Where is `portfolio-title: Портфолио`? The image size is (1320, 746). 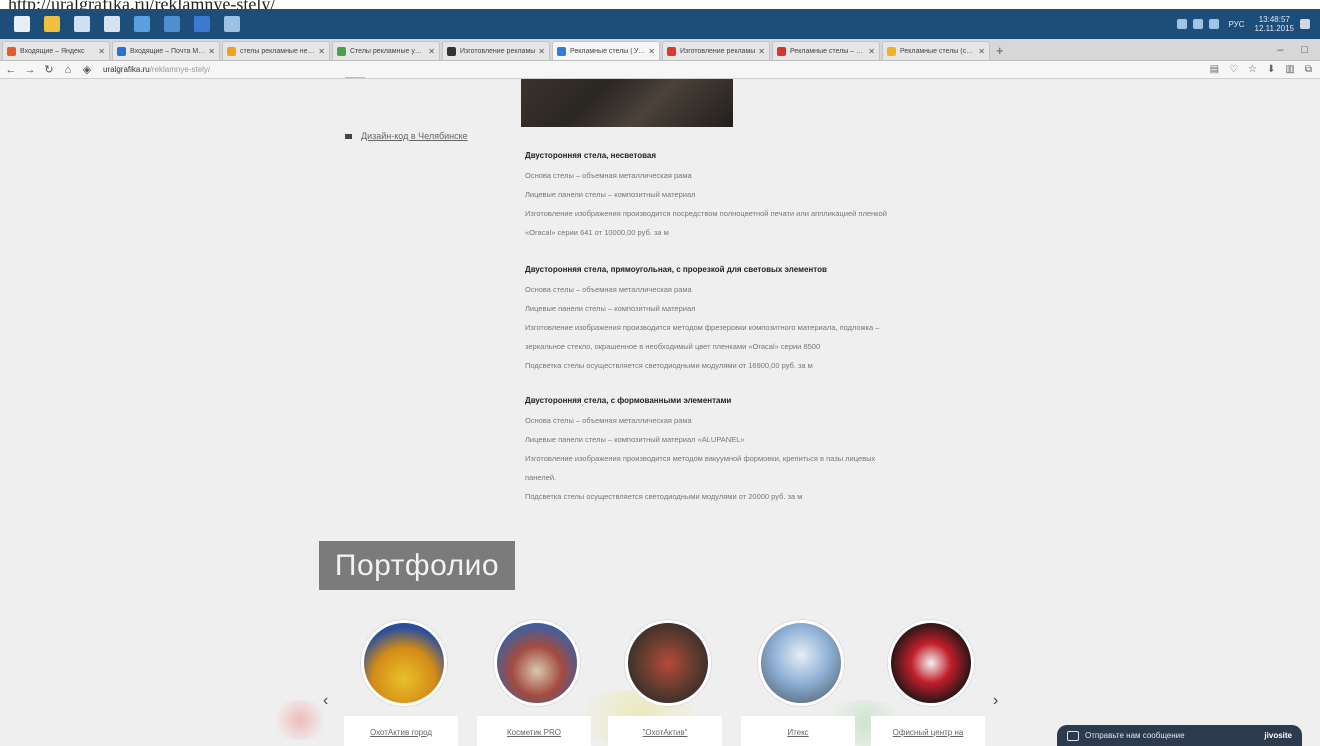
portfolio-title: Портфолио is located at coordinates (417, 565).